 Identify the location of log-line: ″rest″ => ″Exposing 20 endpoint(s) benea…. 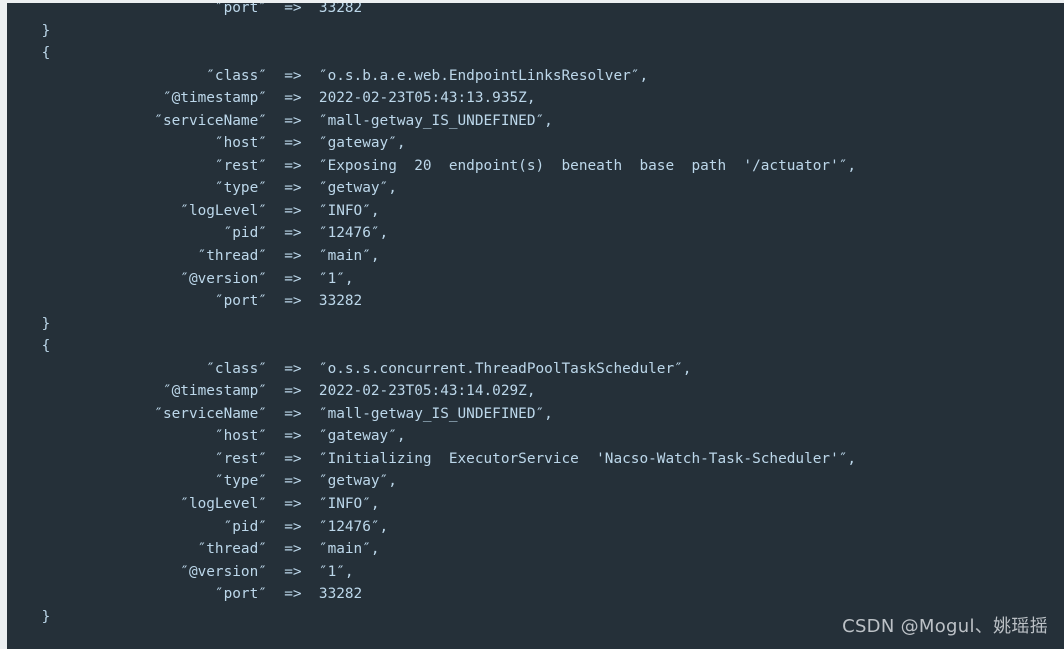
(432, 165).